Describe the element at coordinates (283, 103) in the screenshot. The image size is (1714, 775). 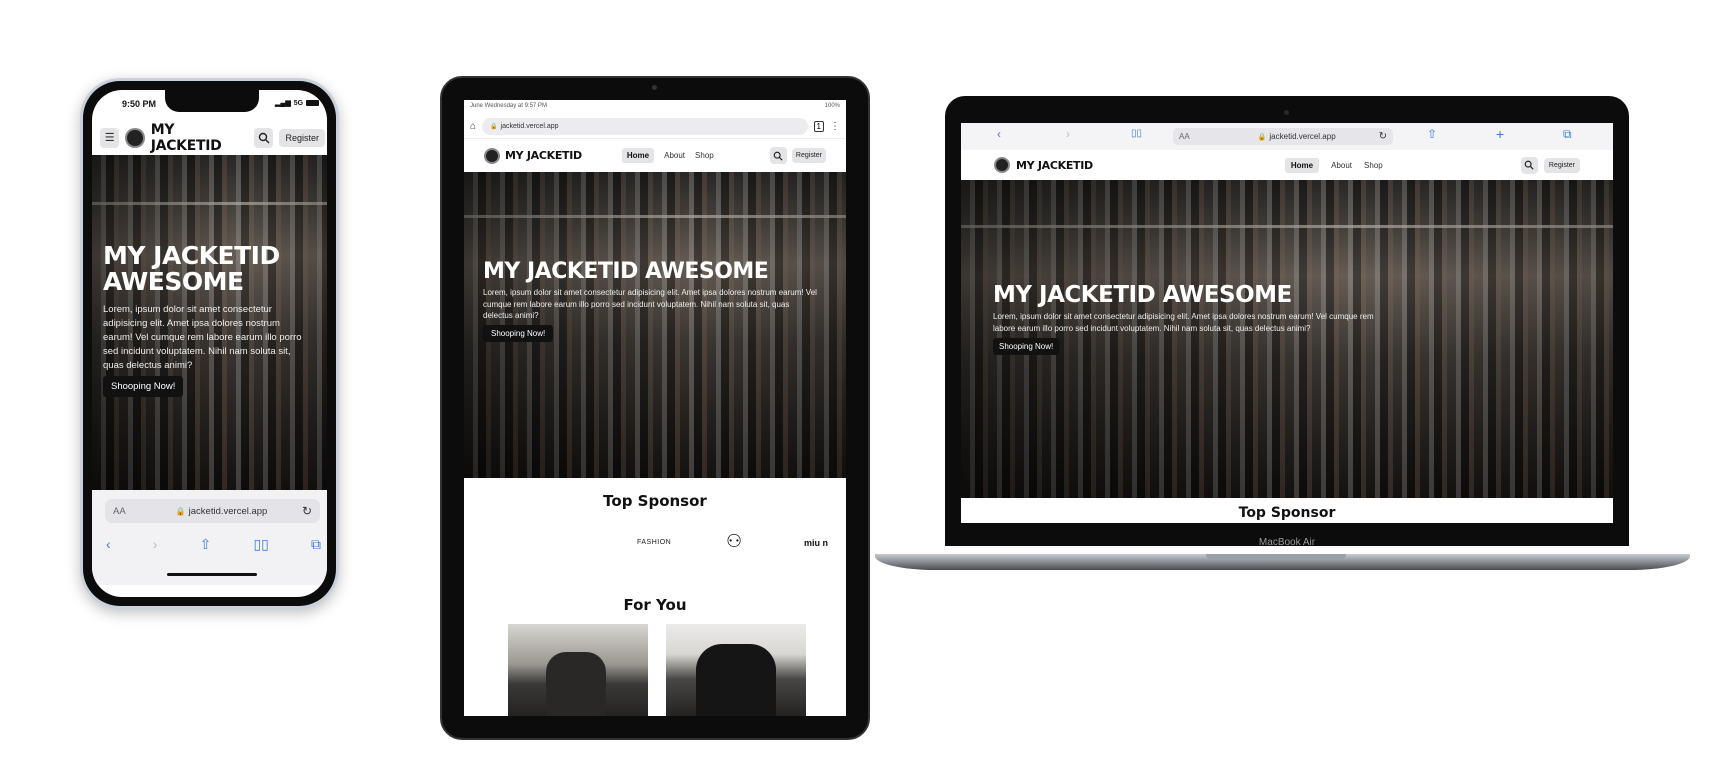
I see `signal-icon: ▂▄▆` at that location.